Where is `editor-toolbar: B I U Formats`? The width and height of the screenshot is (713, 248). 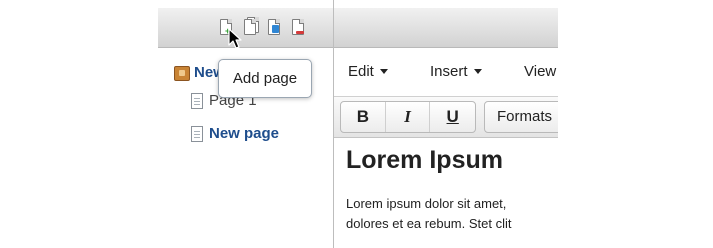 editor-toolbar: B I U Formats is located at coordinates (446, 117).